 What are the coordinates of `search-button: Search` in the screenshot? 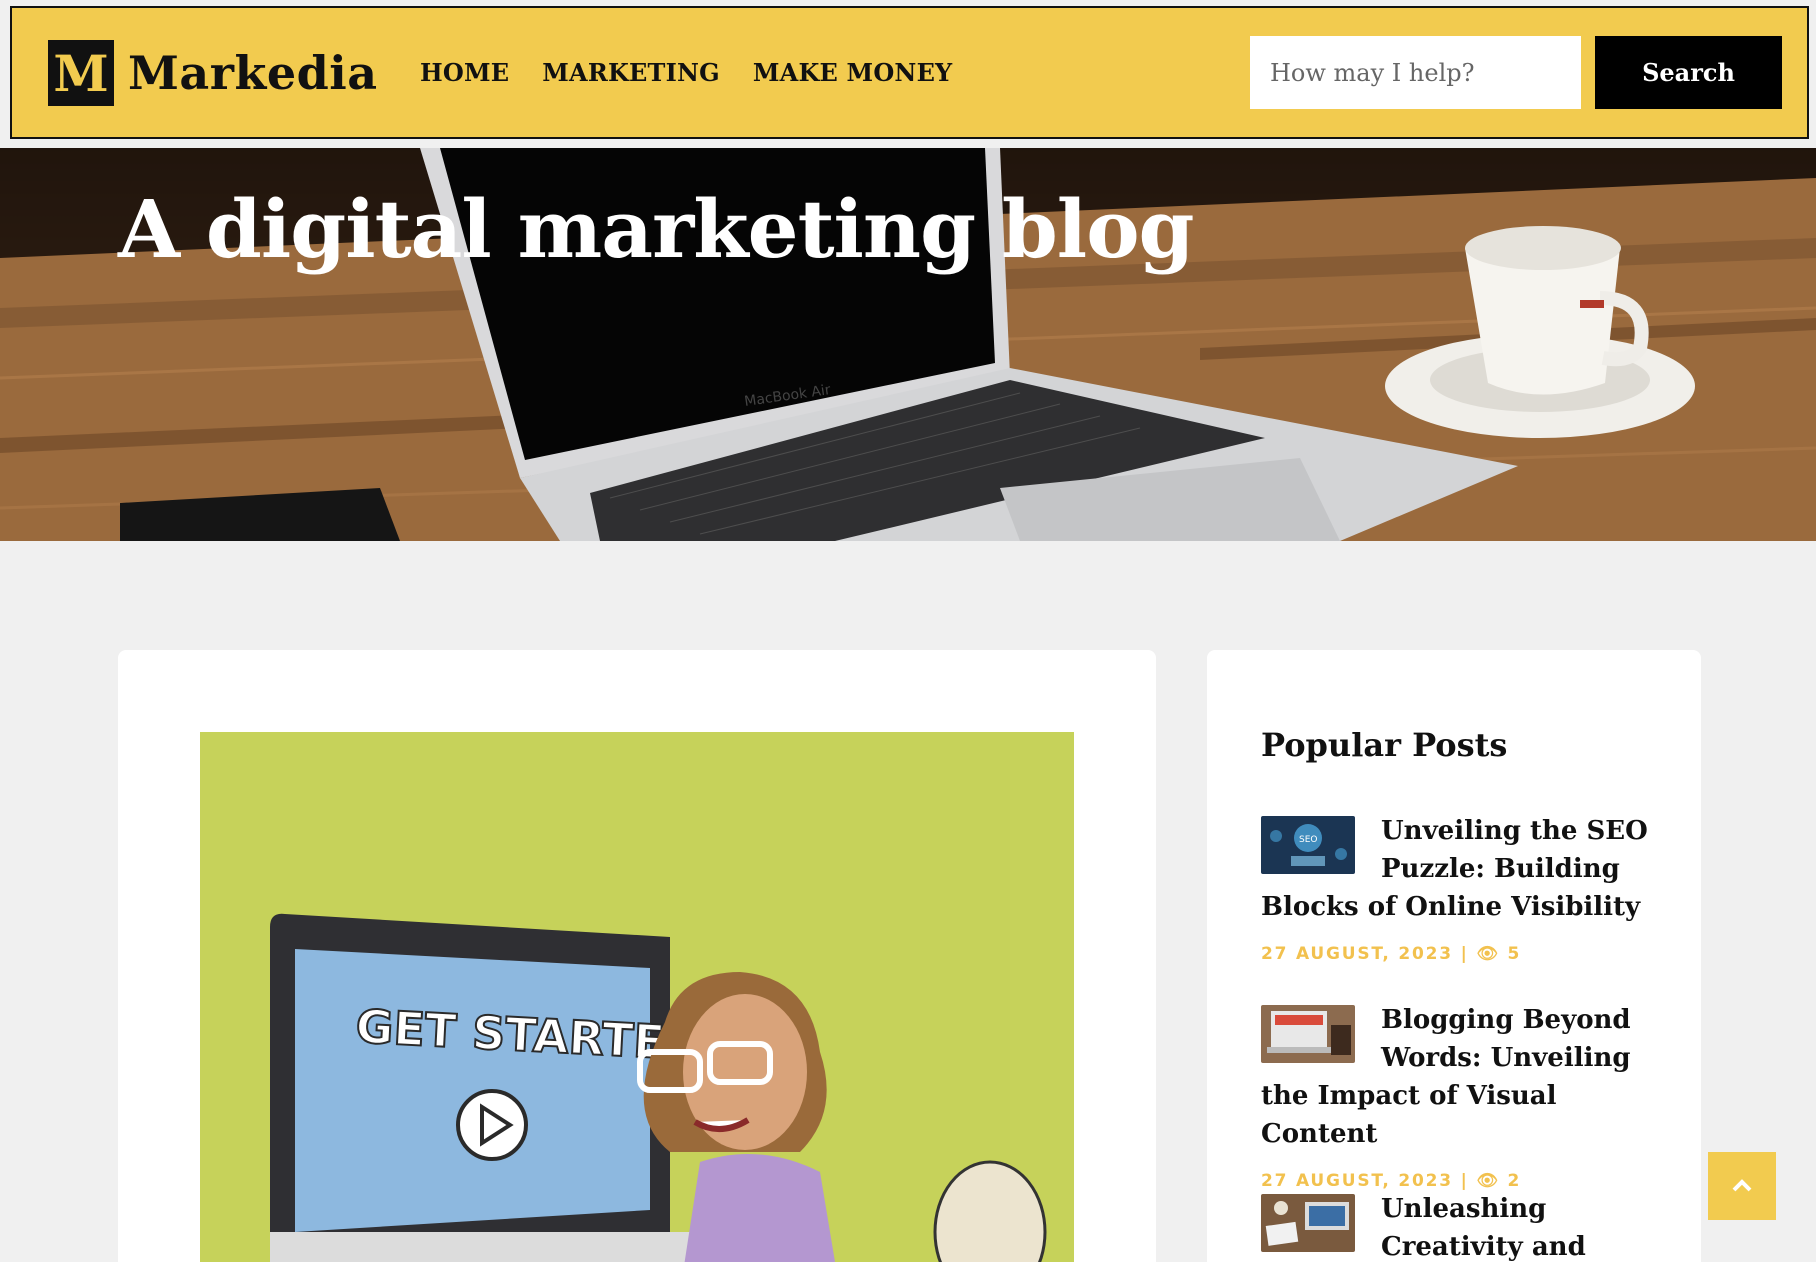 It's located at (1688, 72).